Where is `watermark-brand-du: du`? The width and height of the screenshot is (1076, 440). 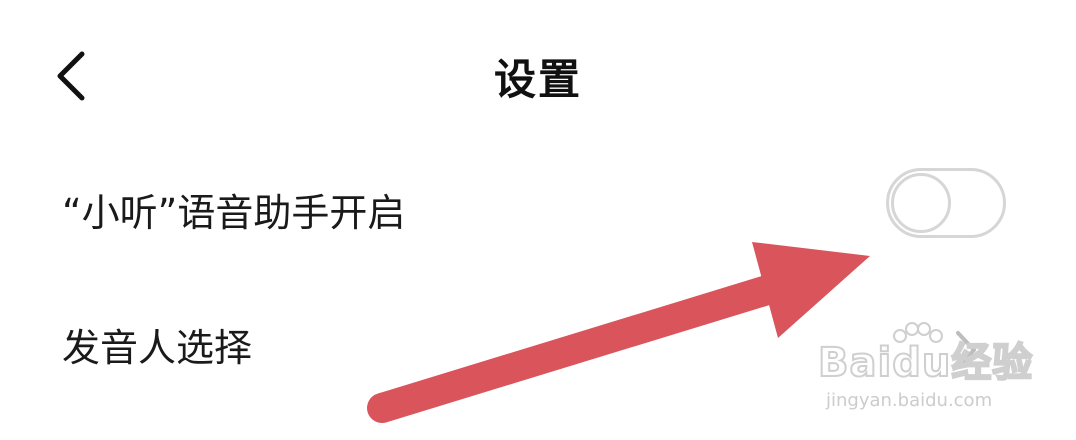
watermark-brand-du: du is located at coordinates (921, 363).